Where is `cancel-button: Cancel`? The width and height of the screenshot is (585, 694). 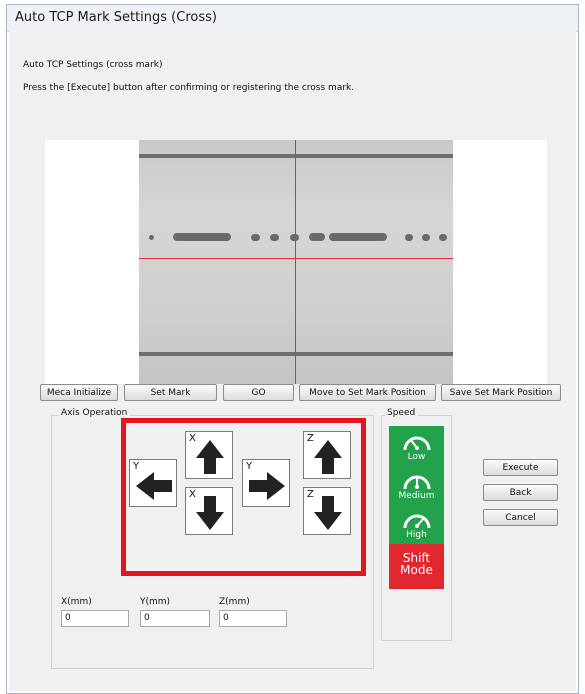 cancel-button: Cancel is located at coordinates (520, 517).